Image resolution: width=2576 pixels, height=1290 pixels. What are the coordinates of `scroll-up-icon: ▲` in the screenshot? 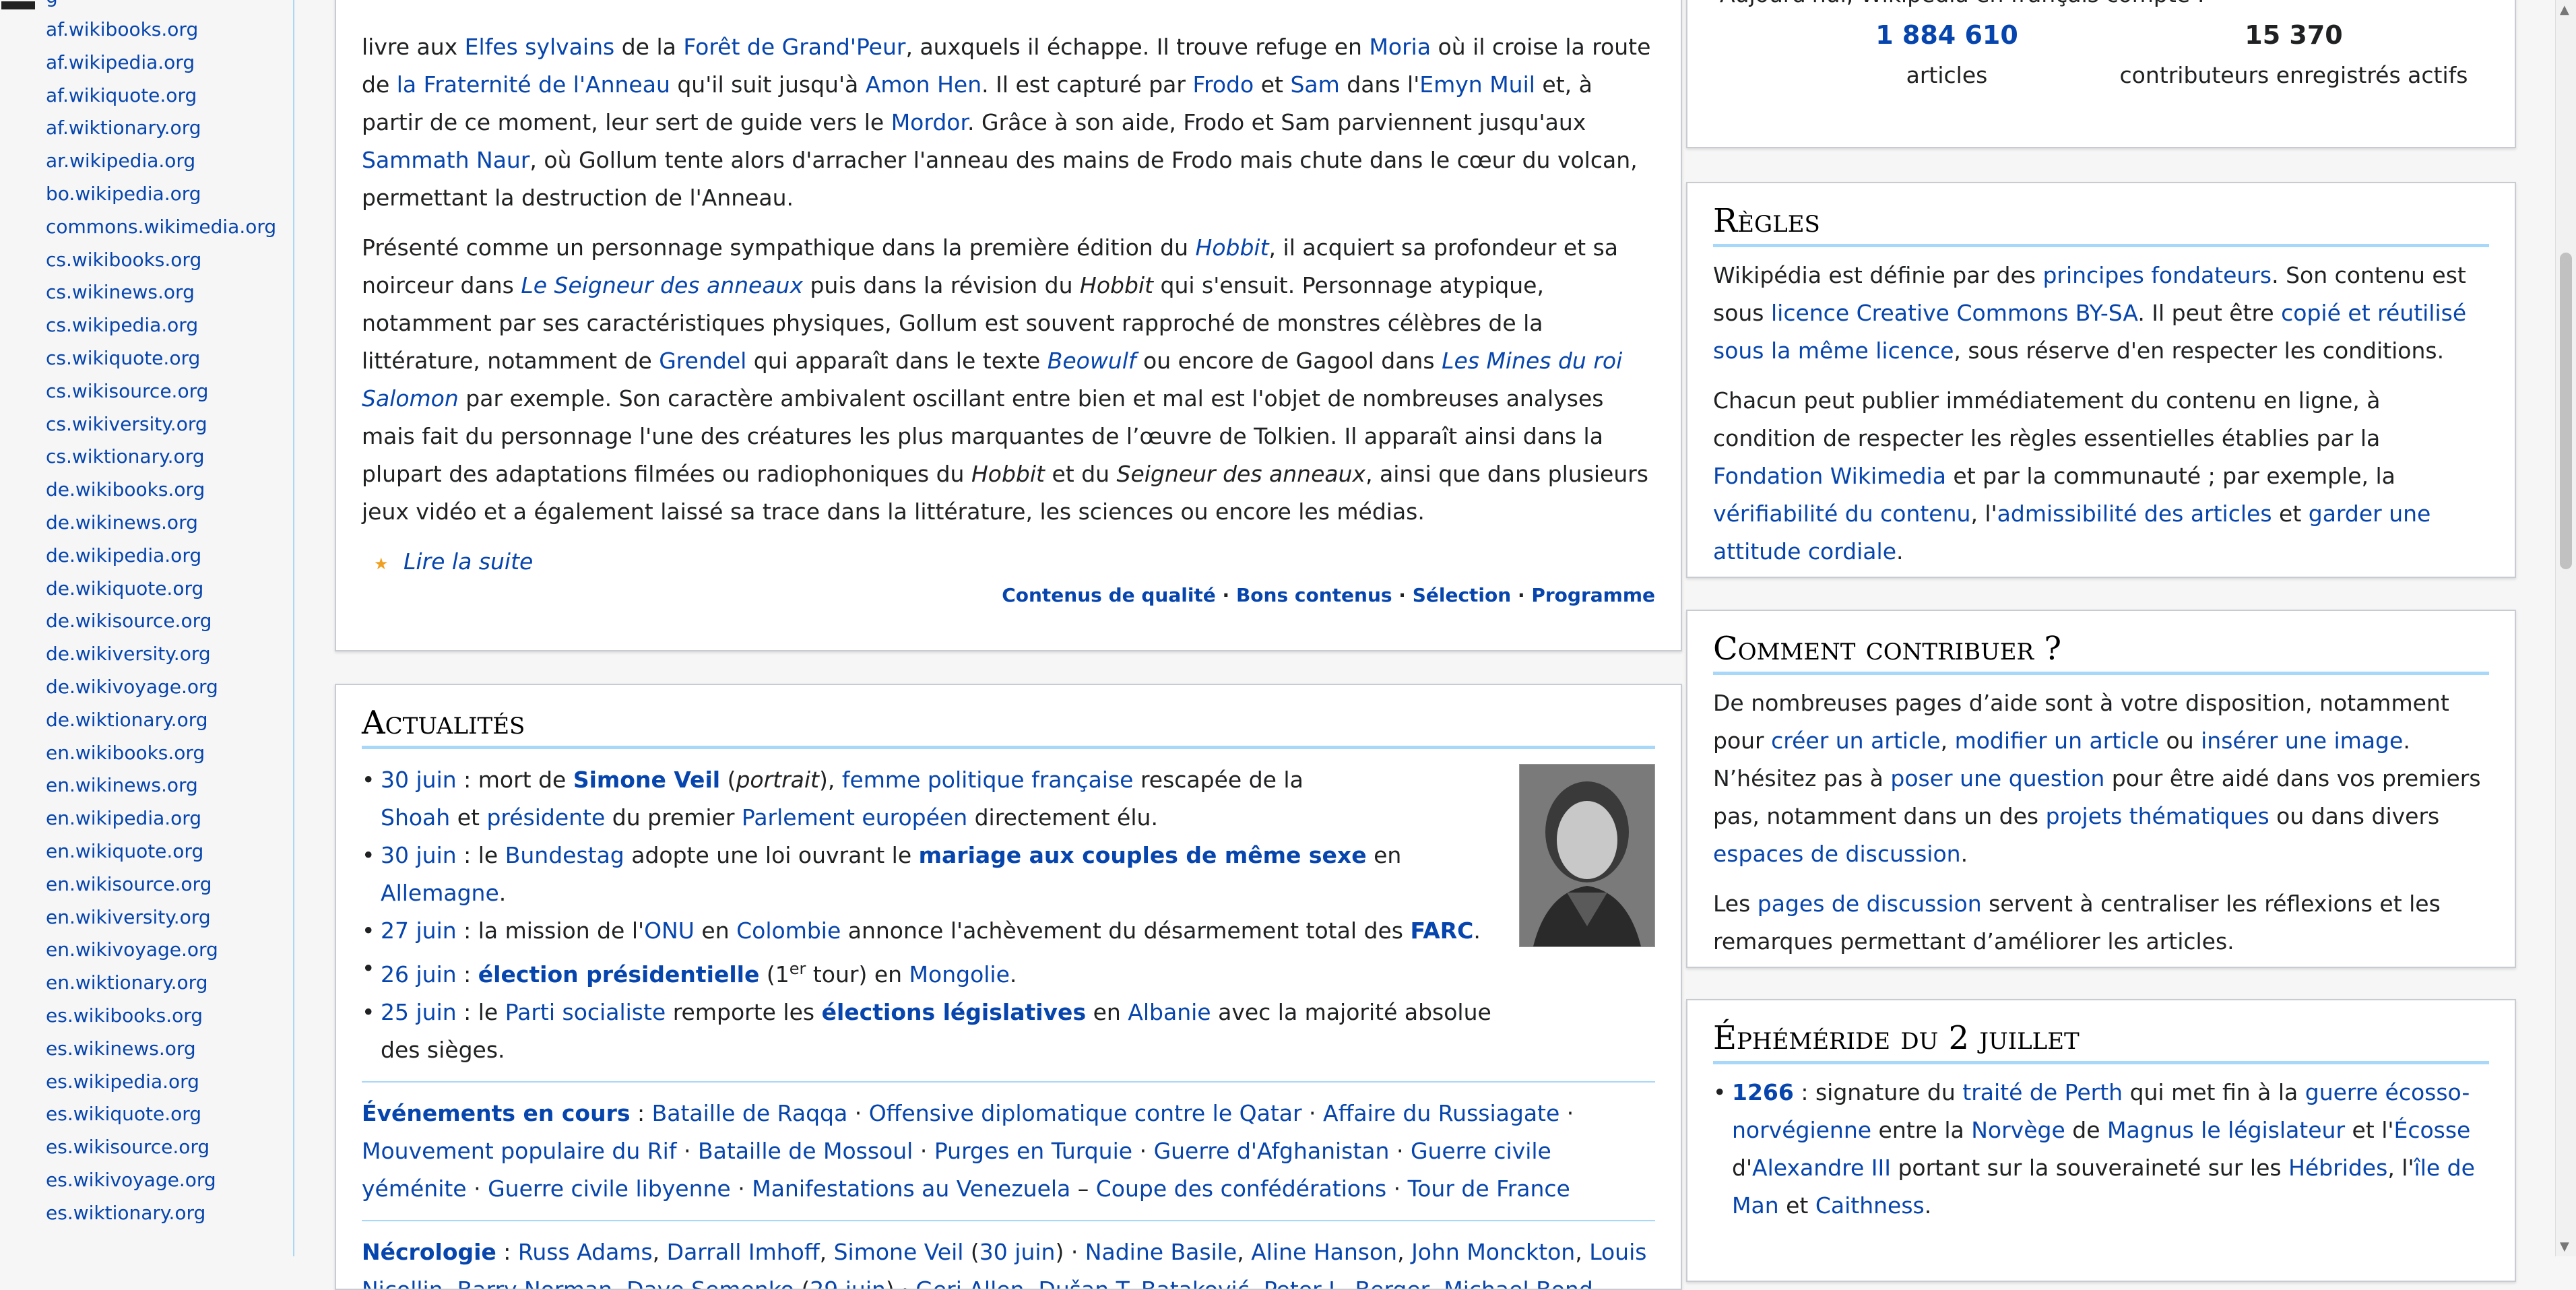 It's located at (2564, 10).